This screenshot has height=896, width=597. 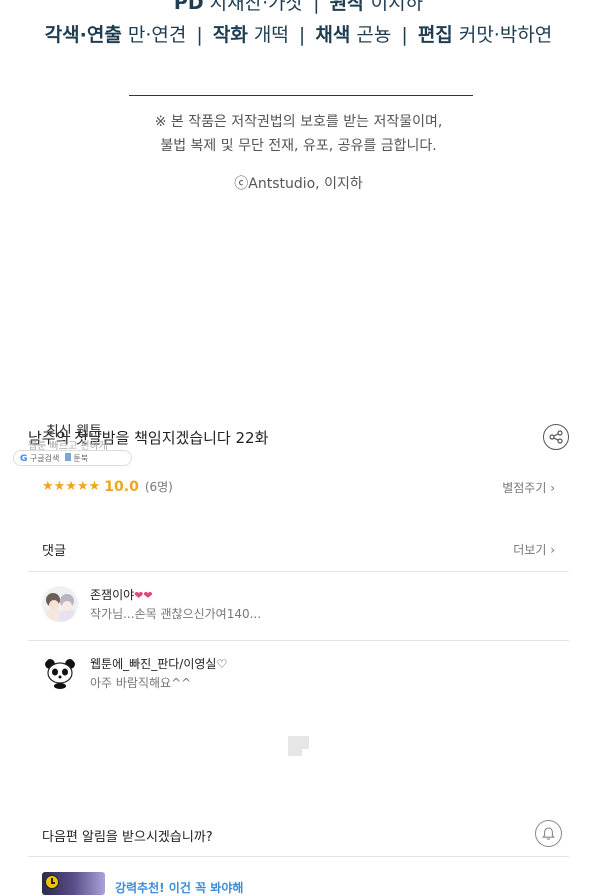 What do you see at coordinates (52, 882) in the screenshot?
I see `clock-icon` at bounding box center [52, 882].